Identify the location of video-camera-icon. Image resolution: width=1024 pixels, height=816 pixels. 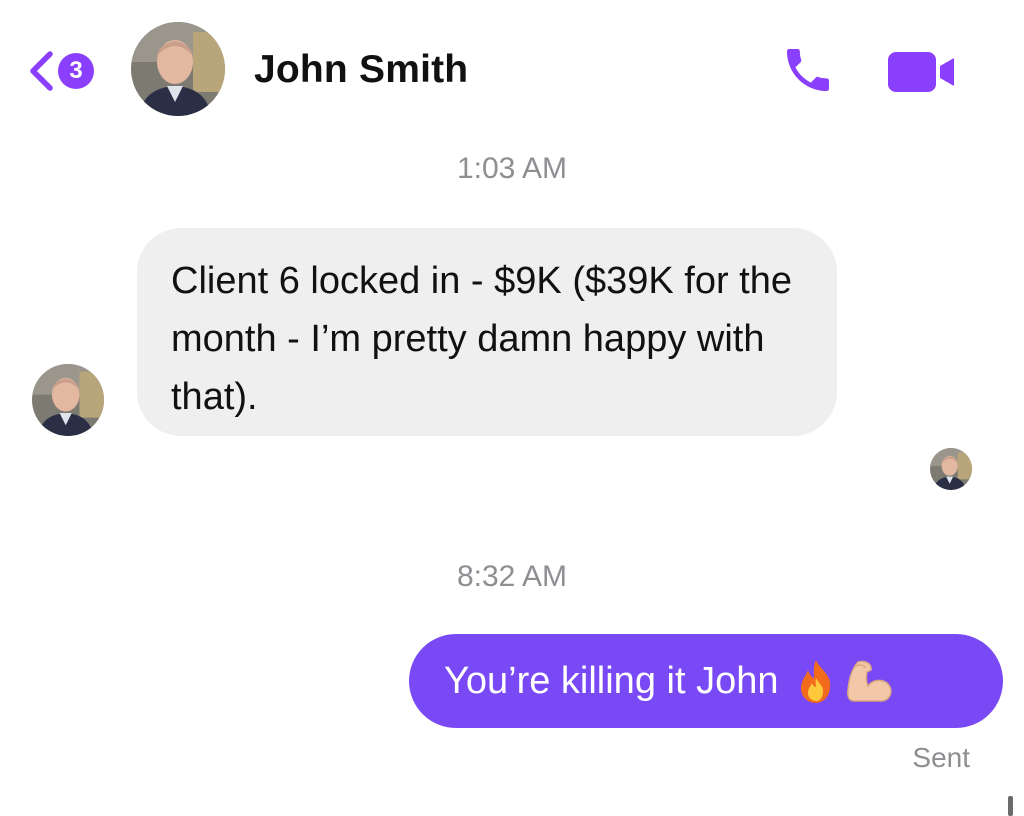
(922, 75).